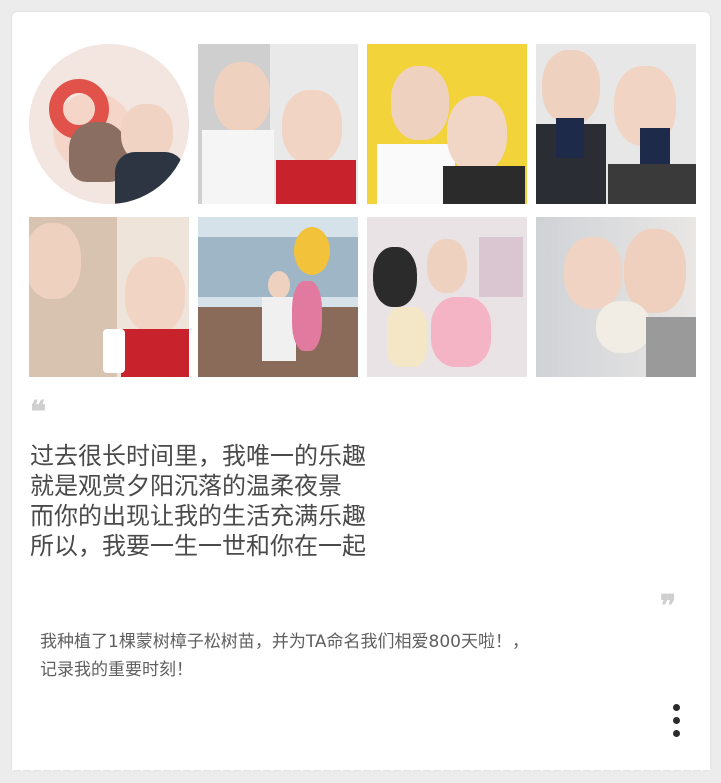 This screenshot has height=783, width=721. What do you see at coordinates (198, 456) in the screenshot?
I see `poem-line: 过去很长时间里，我唯一的乐趣` at bounding box center [198, 456].